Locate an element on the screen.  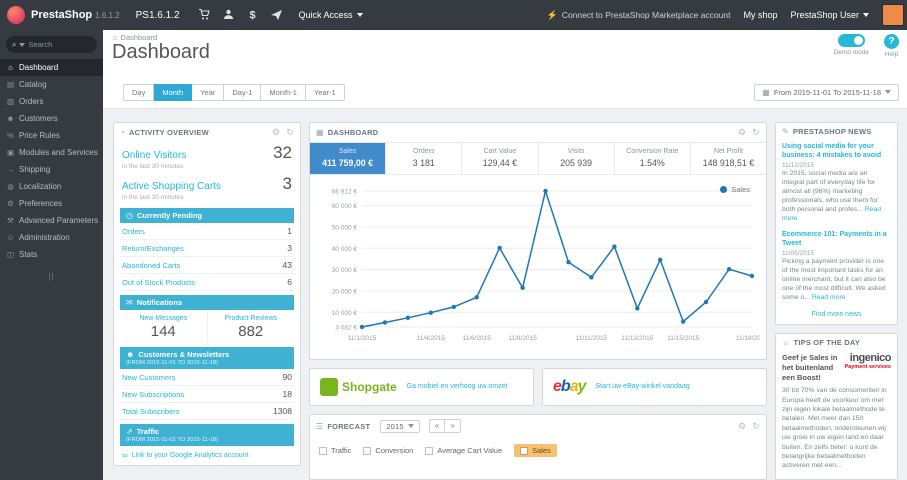
sidebar-item-orders: ▥ Orders is located at coordinates (51, 101).